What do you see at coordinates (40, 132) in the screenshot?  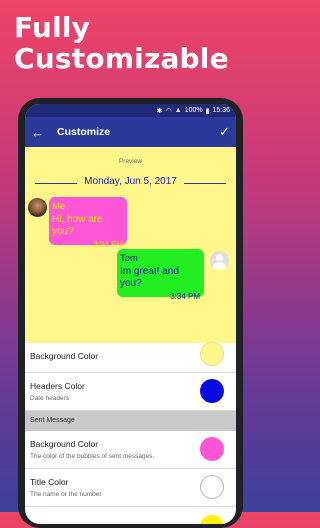 I see `back-arrow-icon: ←` at bounding box center [40, 132].